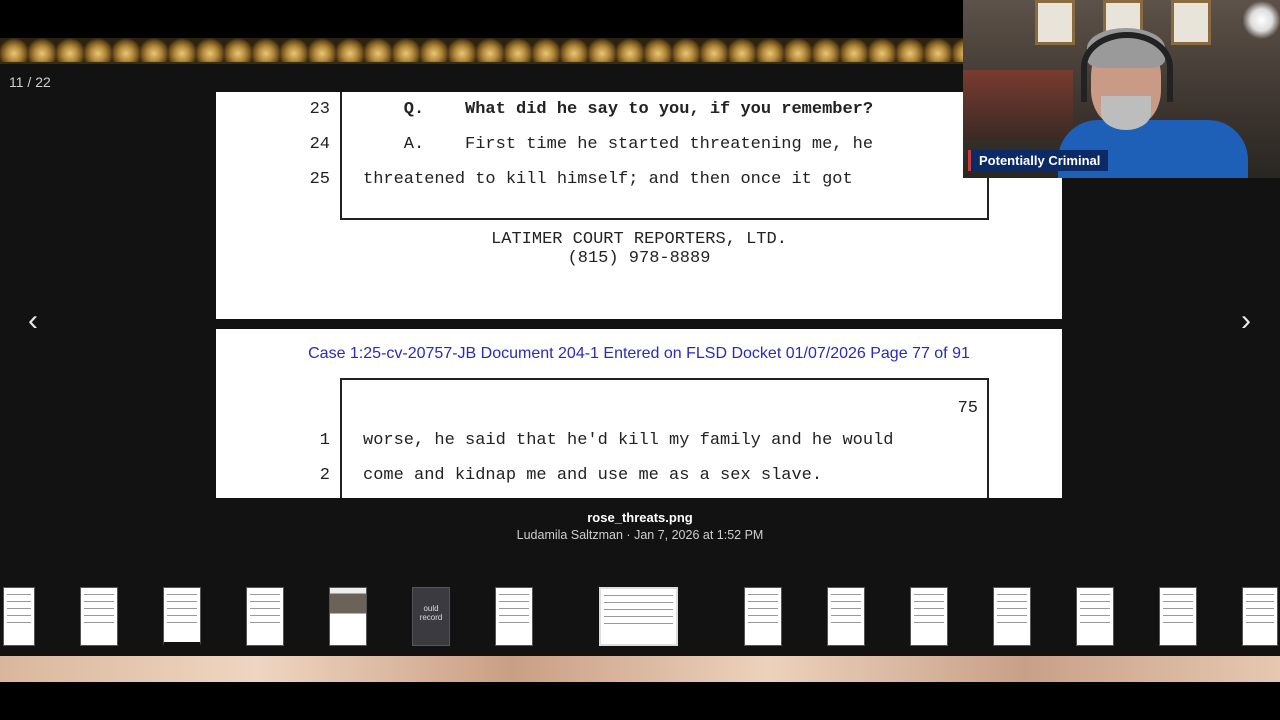  I want to click on headset-icon, so click(1127, 67).